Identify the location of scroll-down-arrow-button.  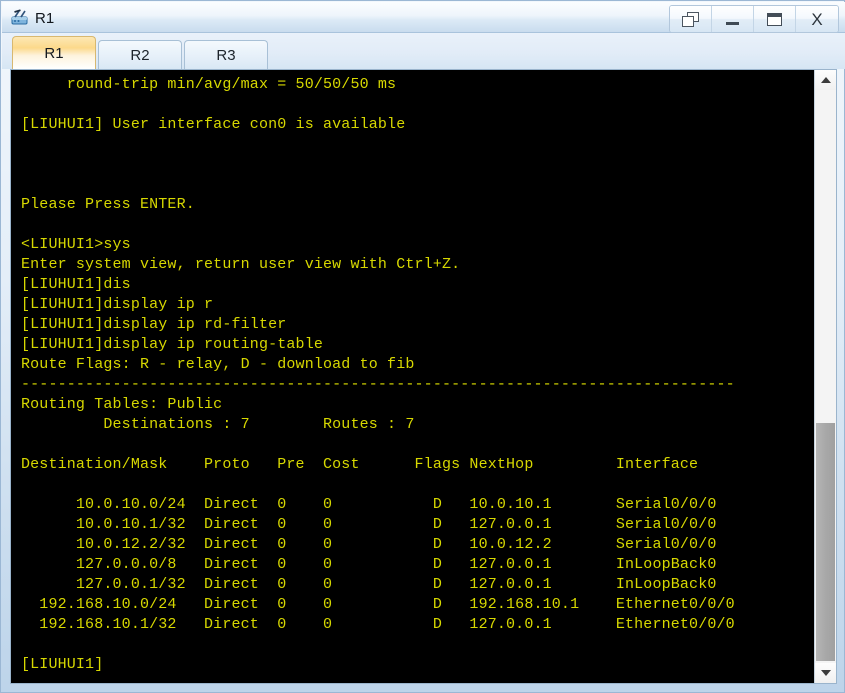
(825, 673).